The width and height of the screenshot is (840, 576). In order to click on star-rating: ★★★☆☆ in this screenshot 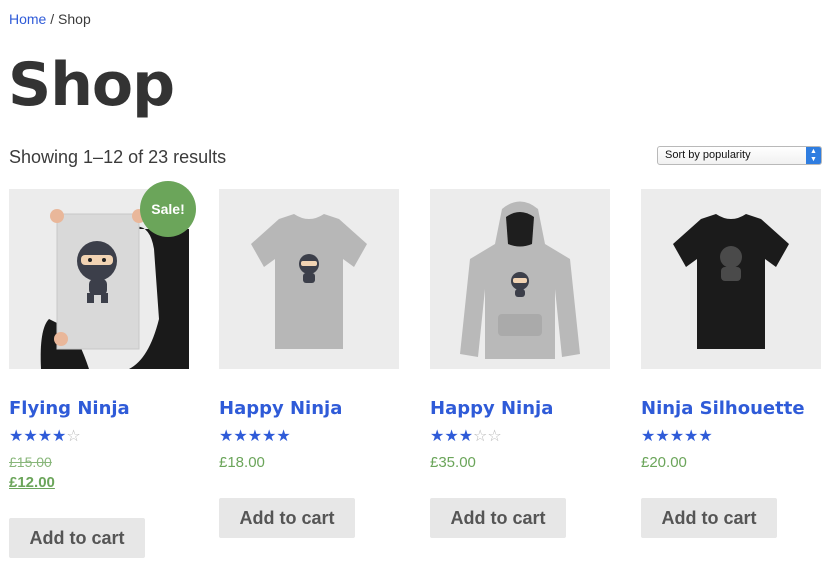, I will do `click(466, 436)`.